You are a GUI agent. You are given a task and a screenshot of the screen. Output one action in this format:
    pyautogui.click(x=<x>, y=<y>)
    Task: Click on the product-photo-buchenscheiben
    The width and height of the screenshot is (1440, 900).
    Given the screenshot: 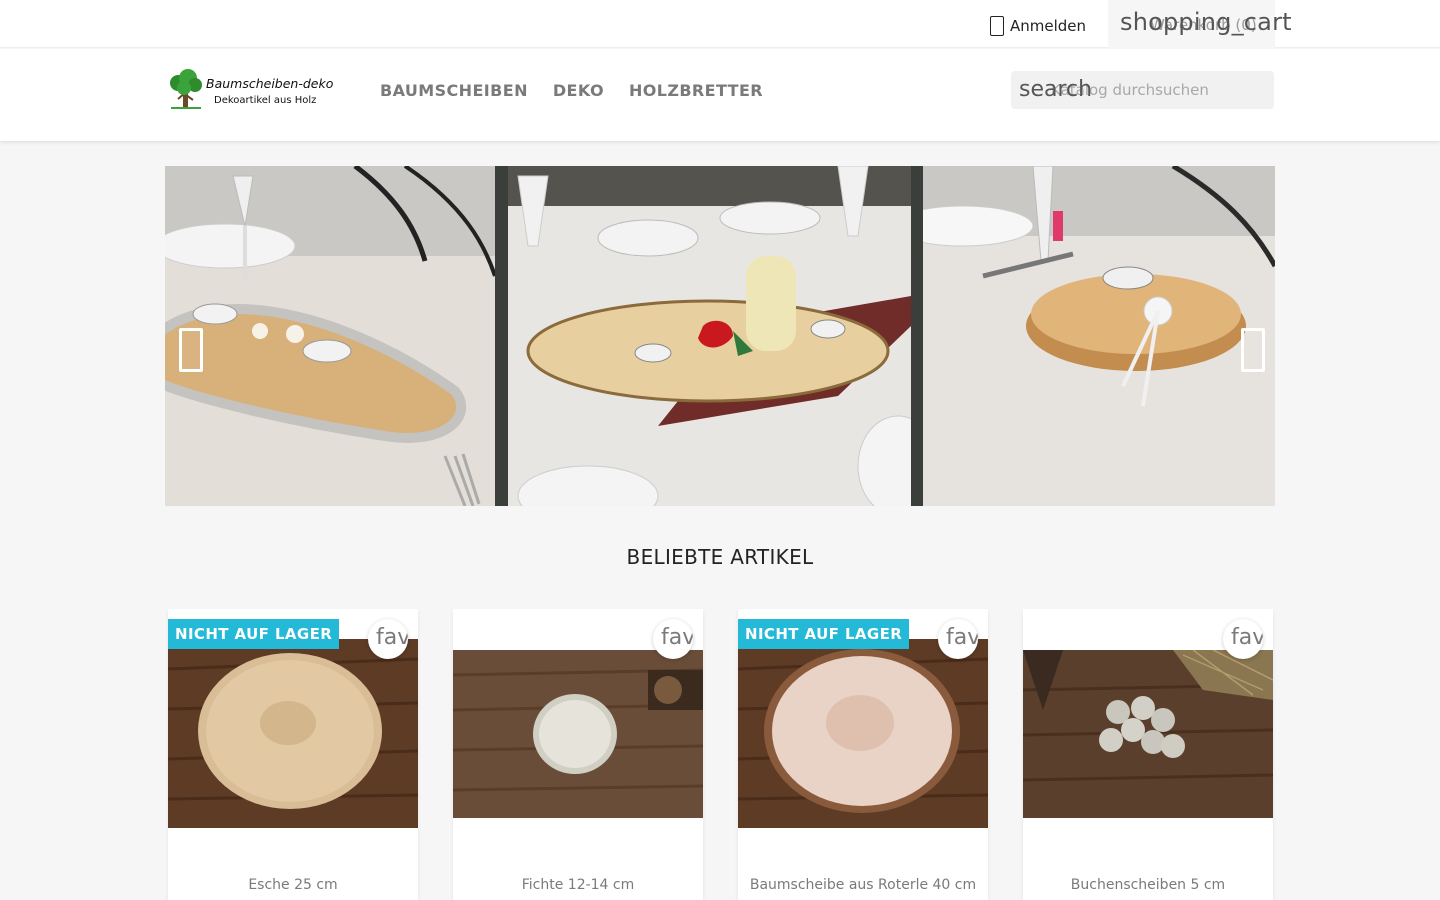 What is the action you would take?
    pyautogui.click(x=1148, y=734)
    